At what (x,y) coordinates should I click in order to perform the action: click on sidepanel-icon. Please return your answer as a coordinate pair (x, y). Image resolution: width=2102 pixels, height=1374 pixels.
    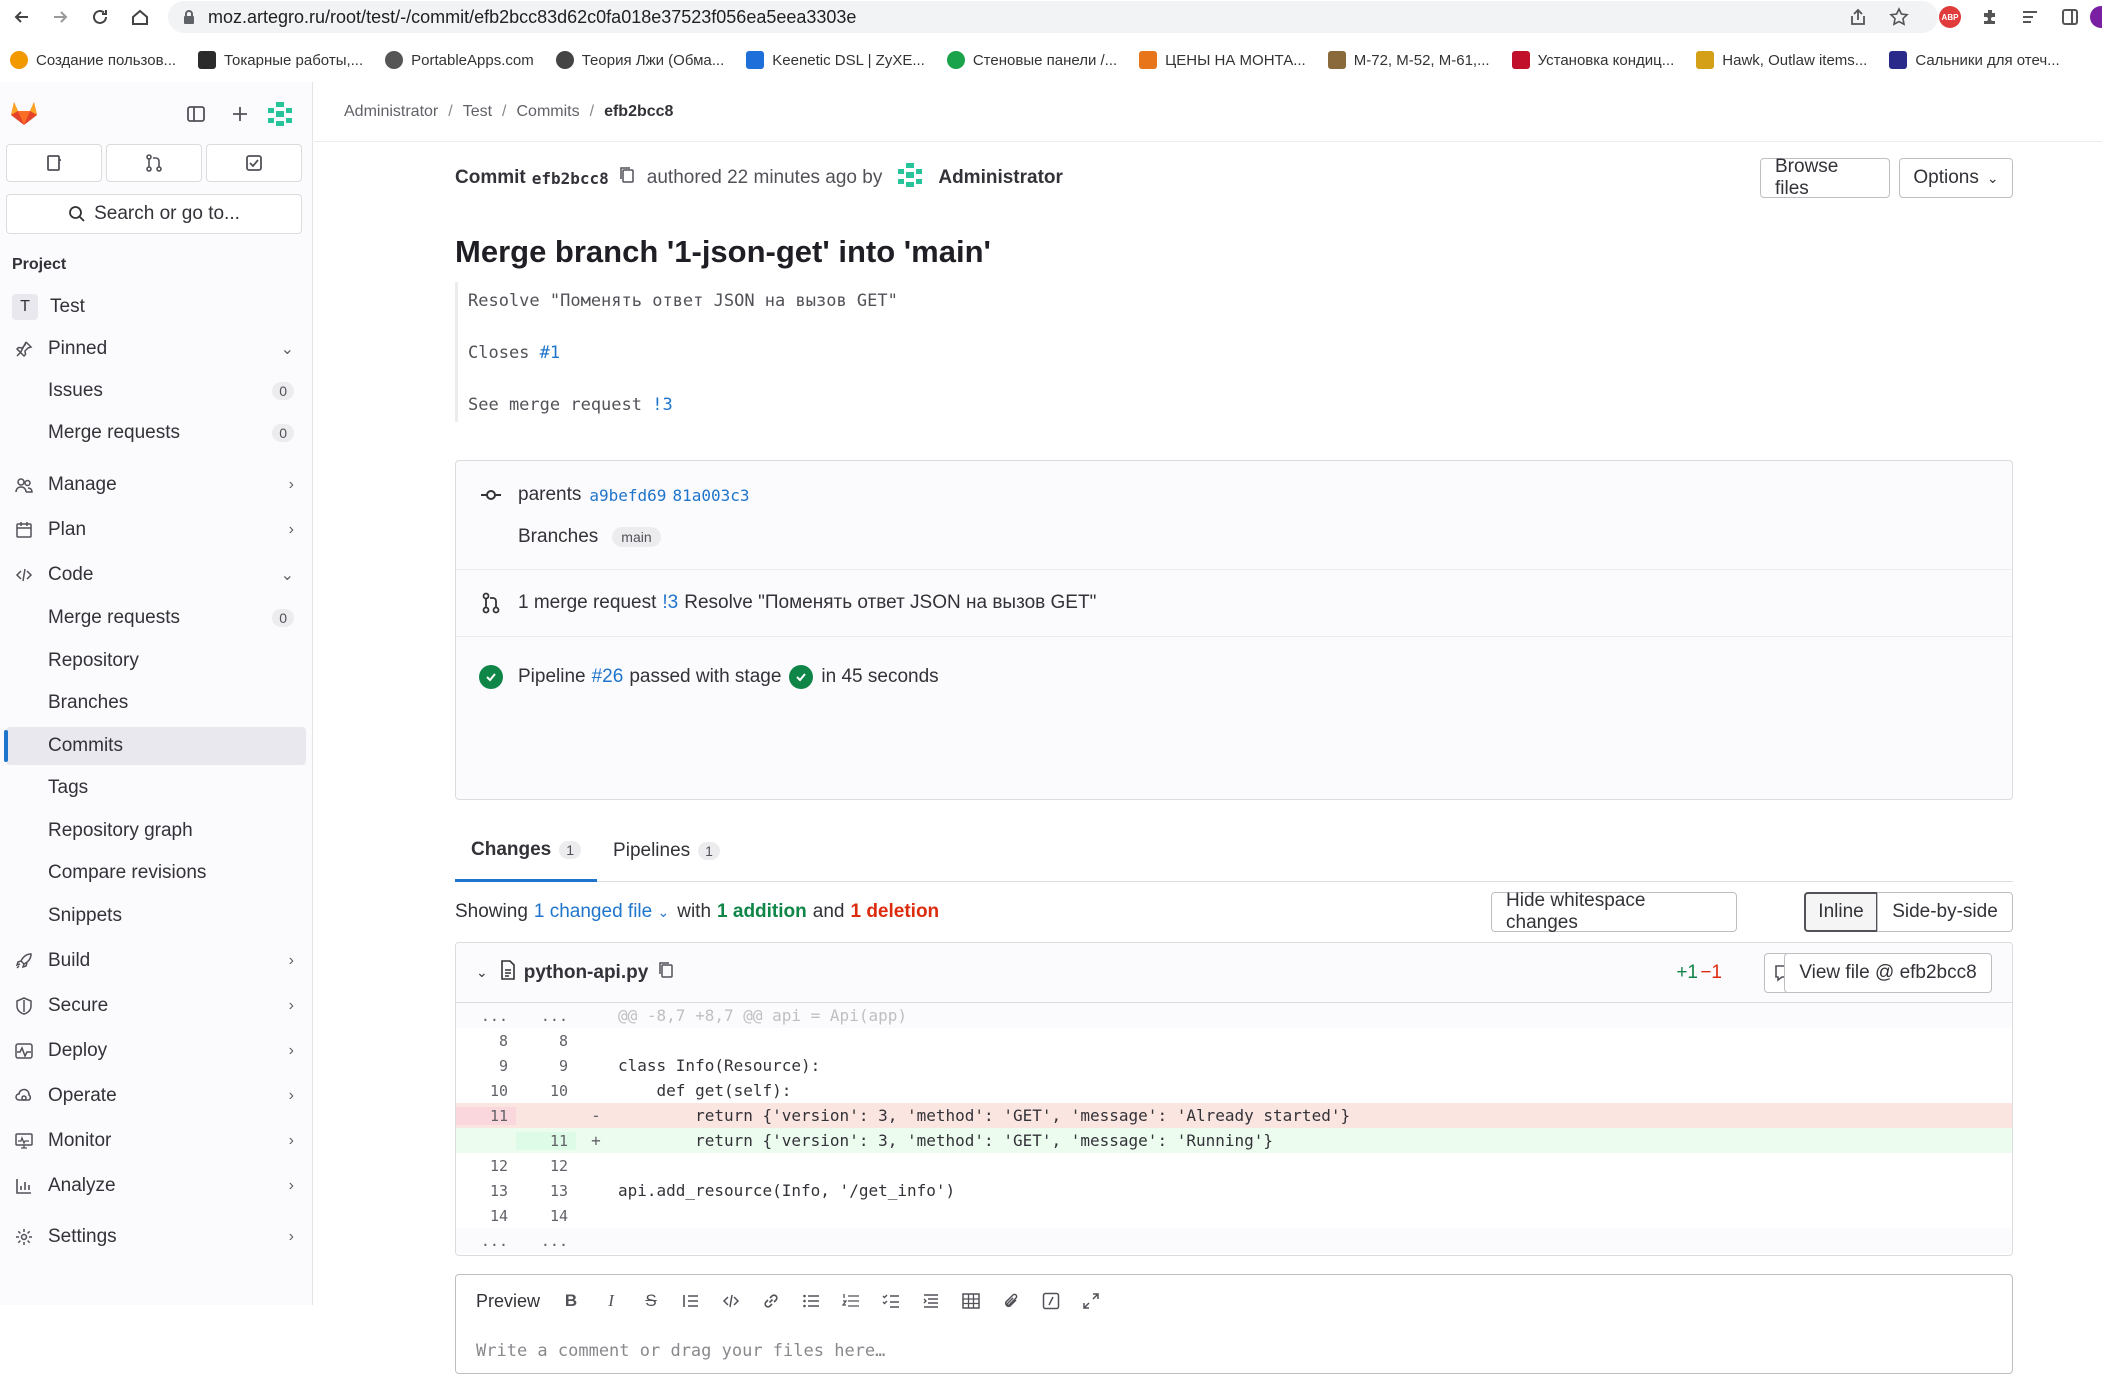
    Looking at the image, I should click on (2070, 17).